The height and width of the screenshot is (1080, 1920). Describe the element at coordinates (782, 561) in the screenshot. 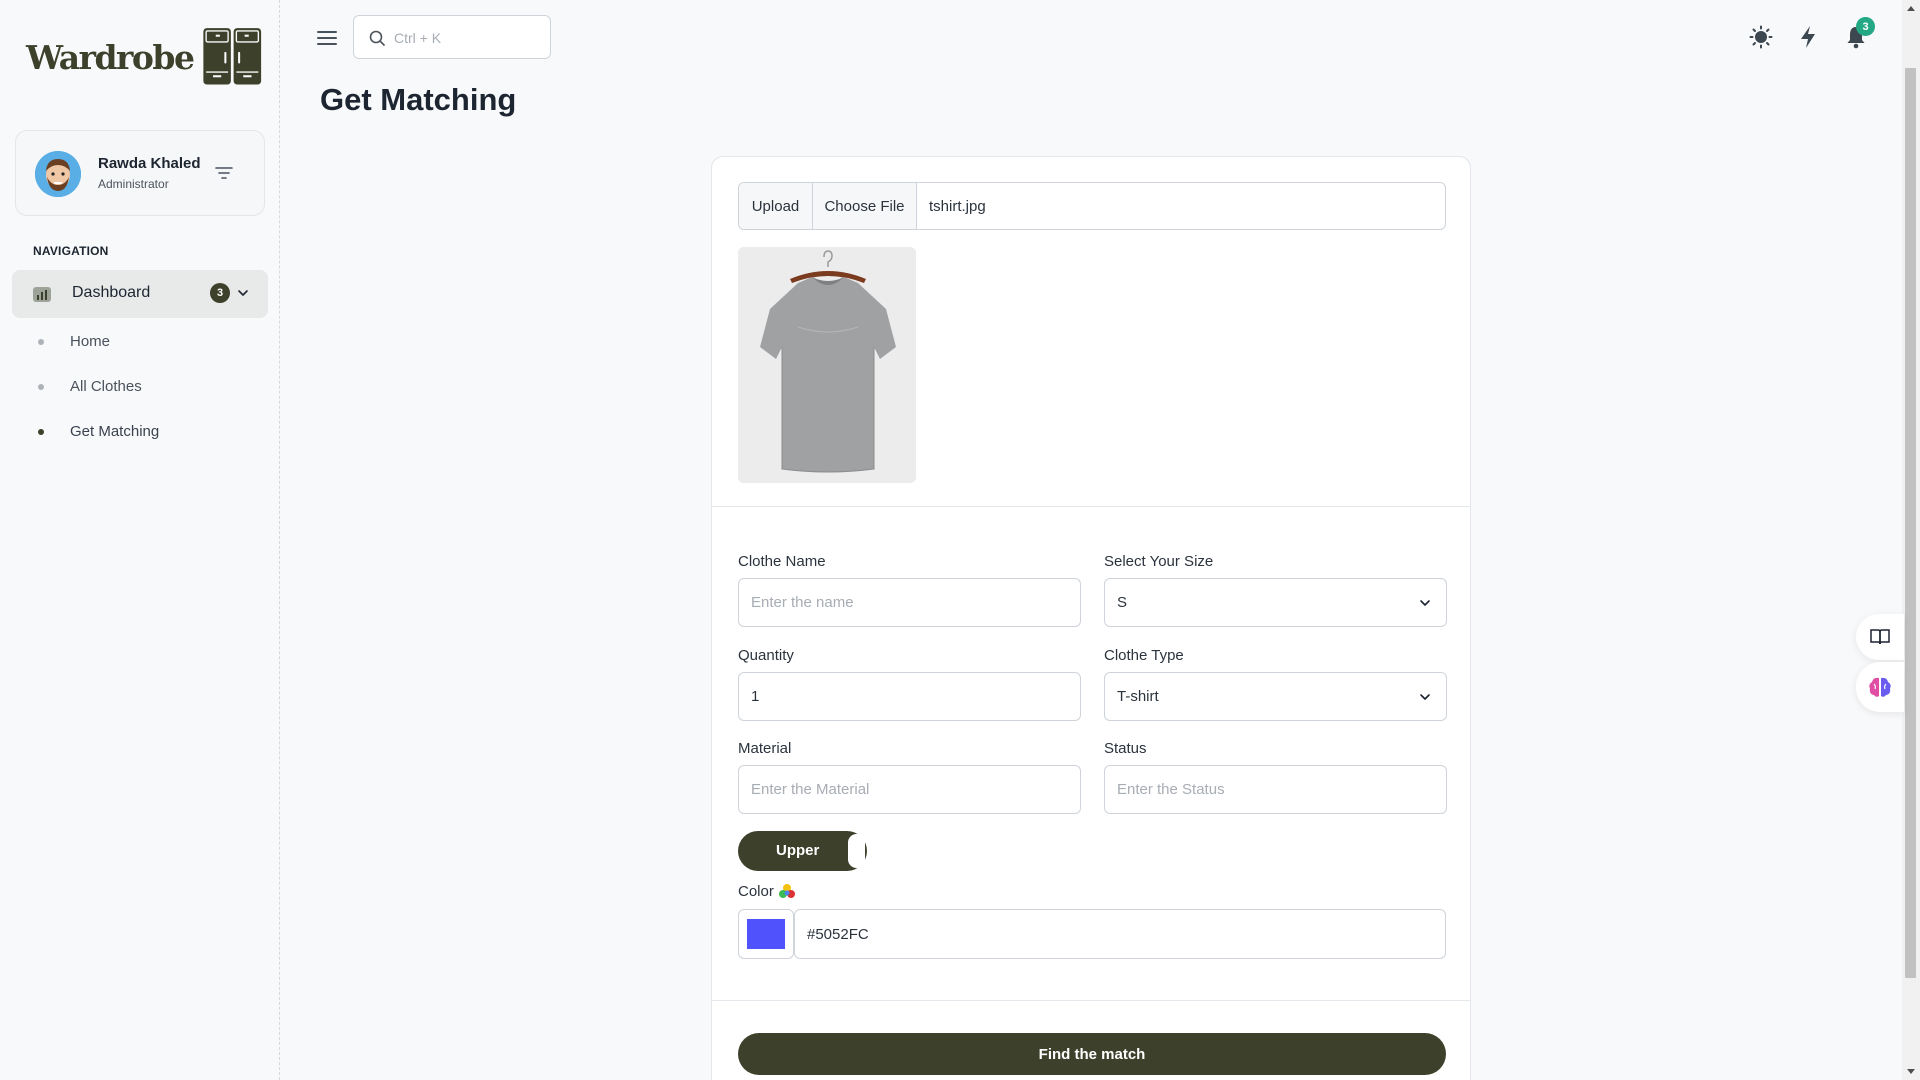

I see `clothe-name-label: Clothe Name` at that location.